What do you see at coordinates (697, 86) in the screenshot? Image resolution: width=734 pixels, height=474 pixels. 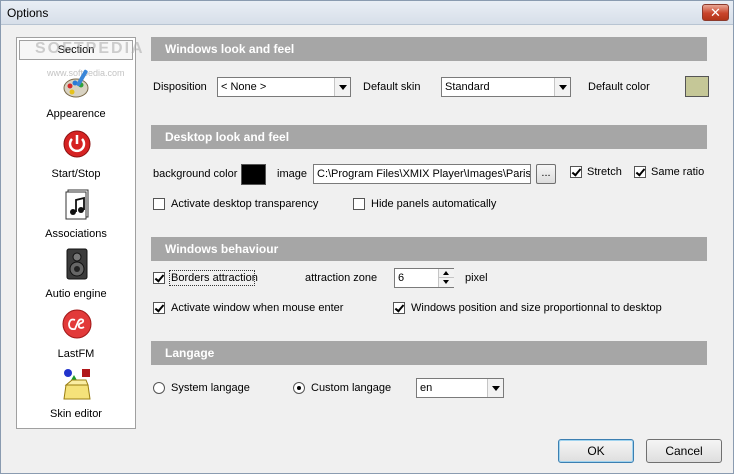 I see `default-color-swatch` at bounding box center [697, 86].